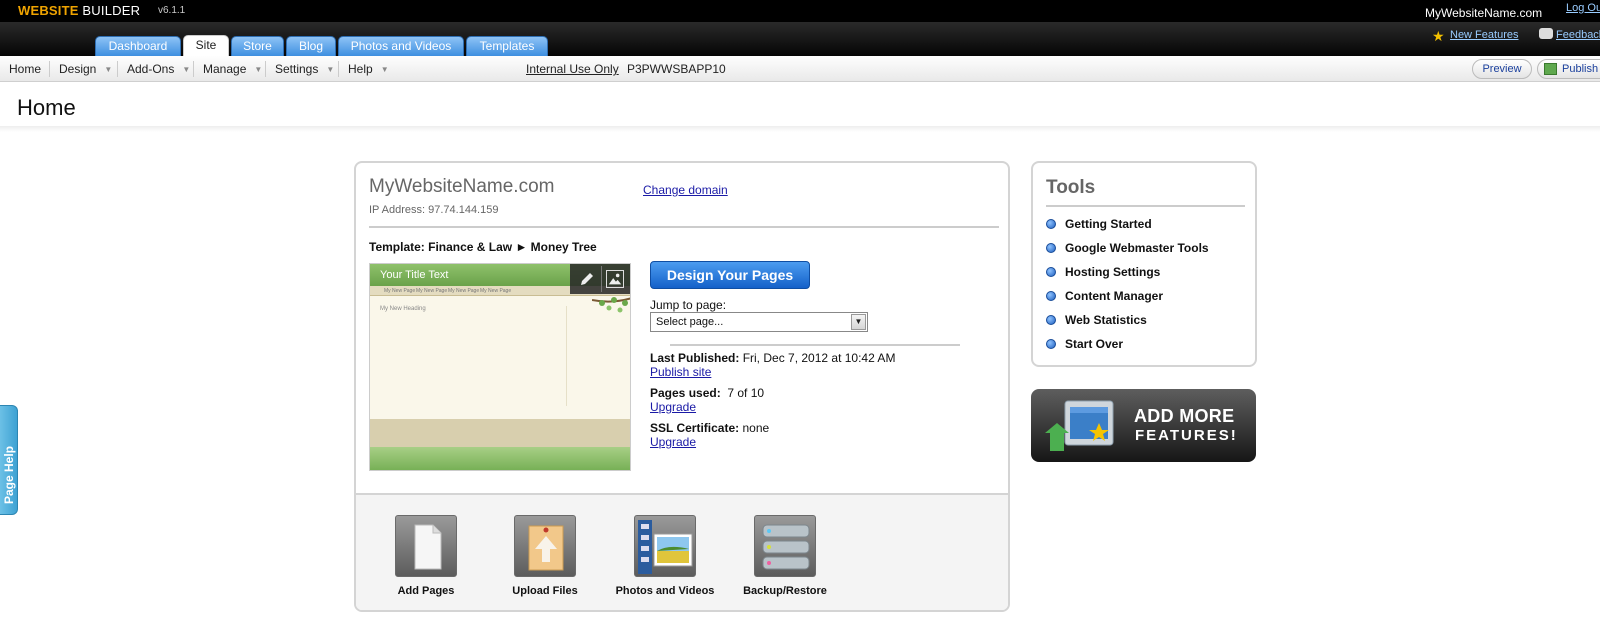  I want to click on publish-icon, so click(1550, 69).